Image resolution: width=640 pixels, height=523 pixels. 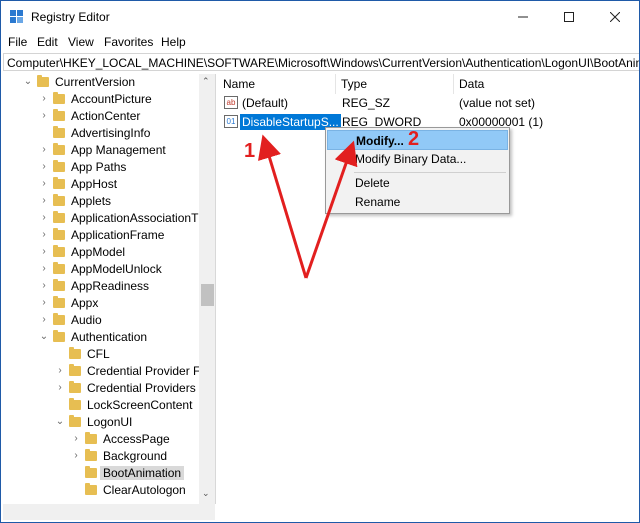 What do you see at coordinates (277, 84) in the screenshot?
I see `column-header-name: Name` at bounding box center [277, 84].